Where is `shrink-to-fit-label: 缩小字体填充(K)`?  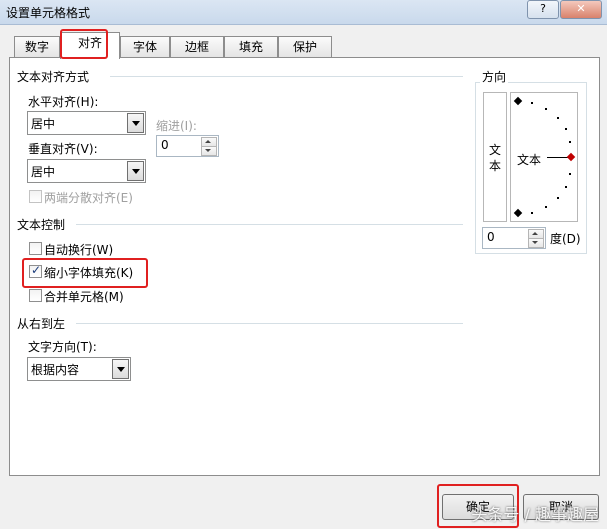
shrink-to-fit-label: 缩小字体填充(K) is located at coordinates (89, 273).